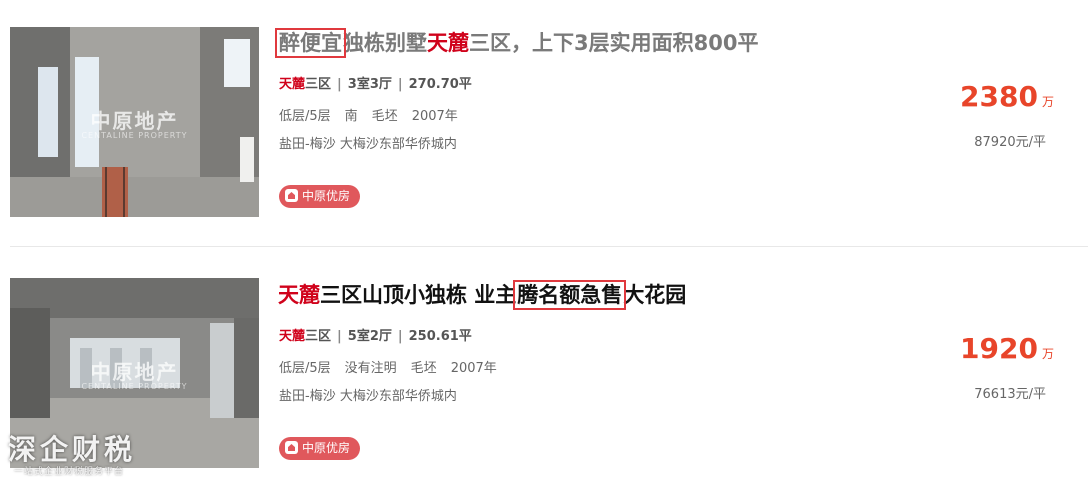 The image size is (1088, 482). What do you see at coordinates (369, 84) in the screenshot?
I see `room-layout: 3室3厅` at bounding box center [369, 84].